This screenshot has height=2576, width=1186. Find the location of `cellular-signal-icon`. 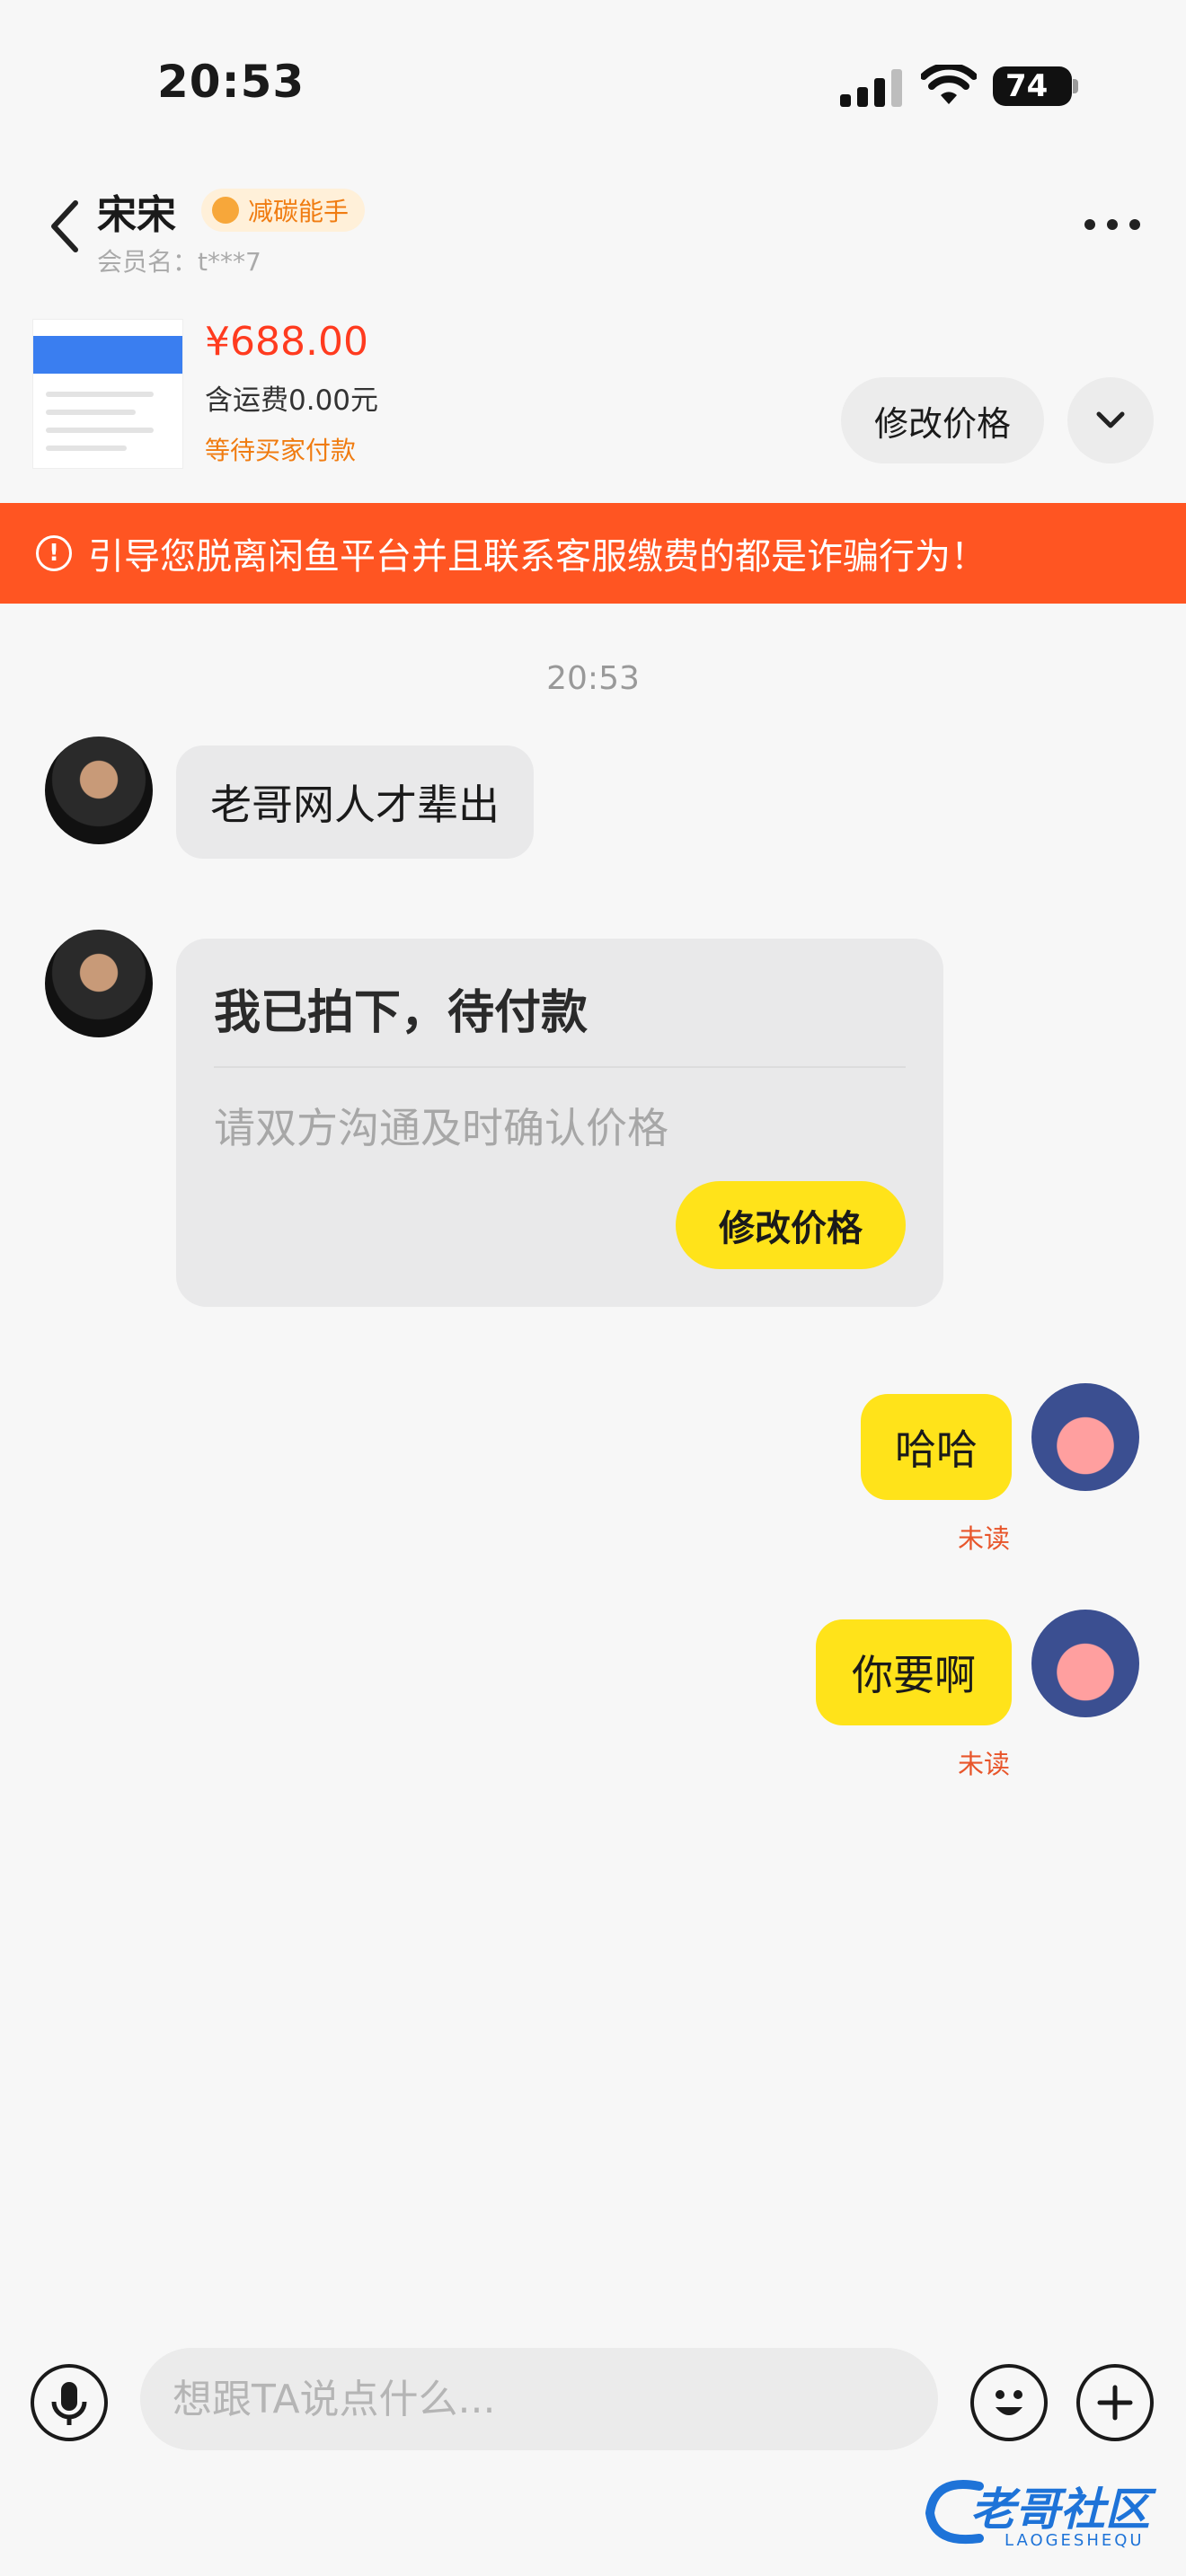

cellular-signal-icon is located at coordinates (871, 88).